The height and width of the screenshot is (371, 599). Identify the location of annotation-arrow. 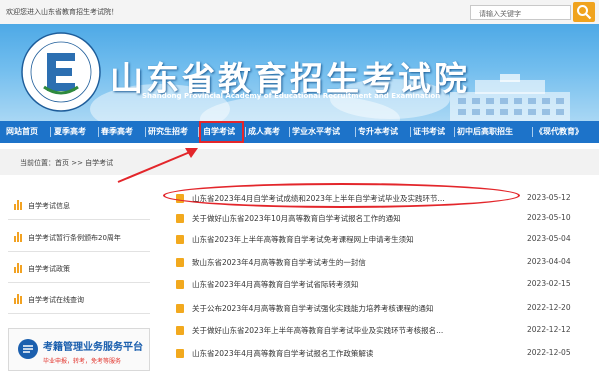
(157, 165).